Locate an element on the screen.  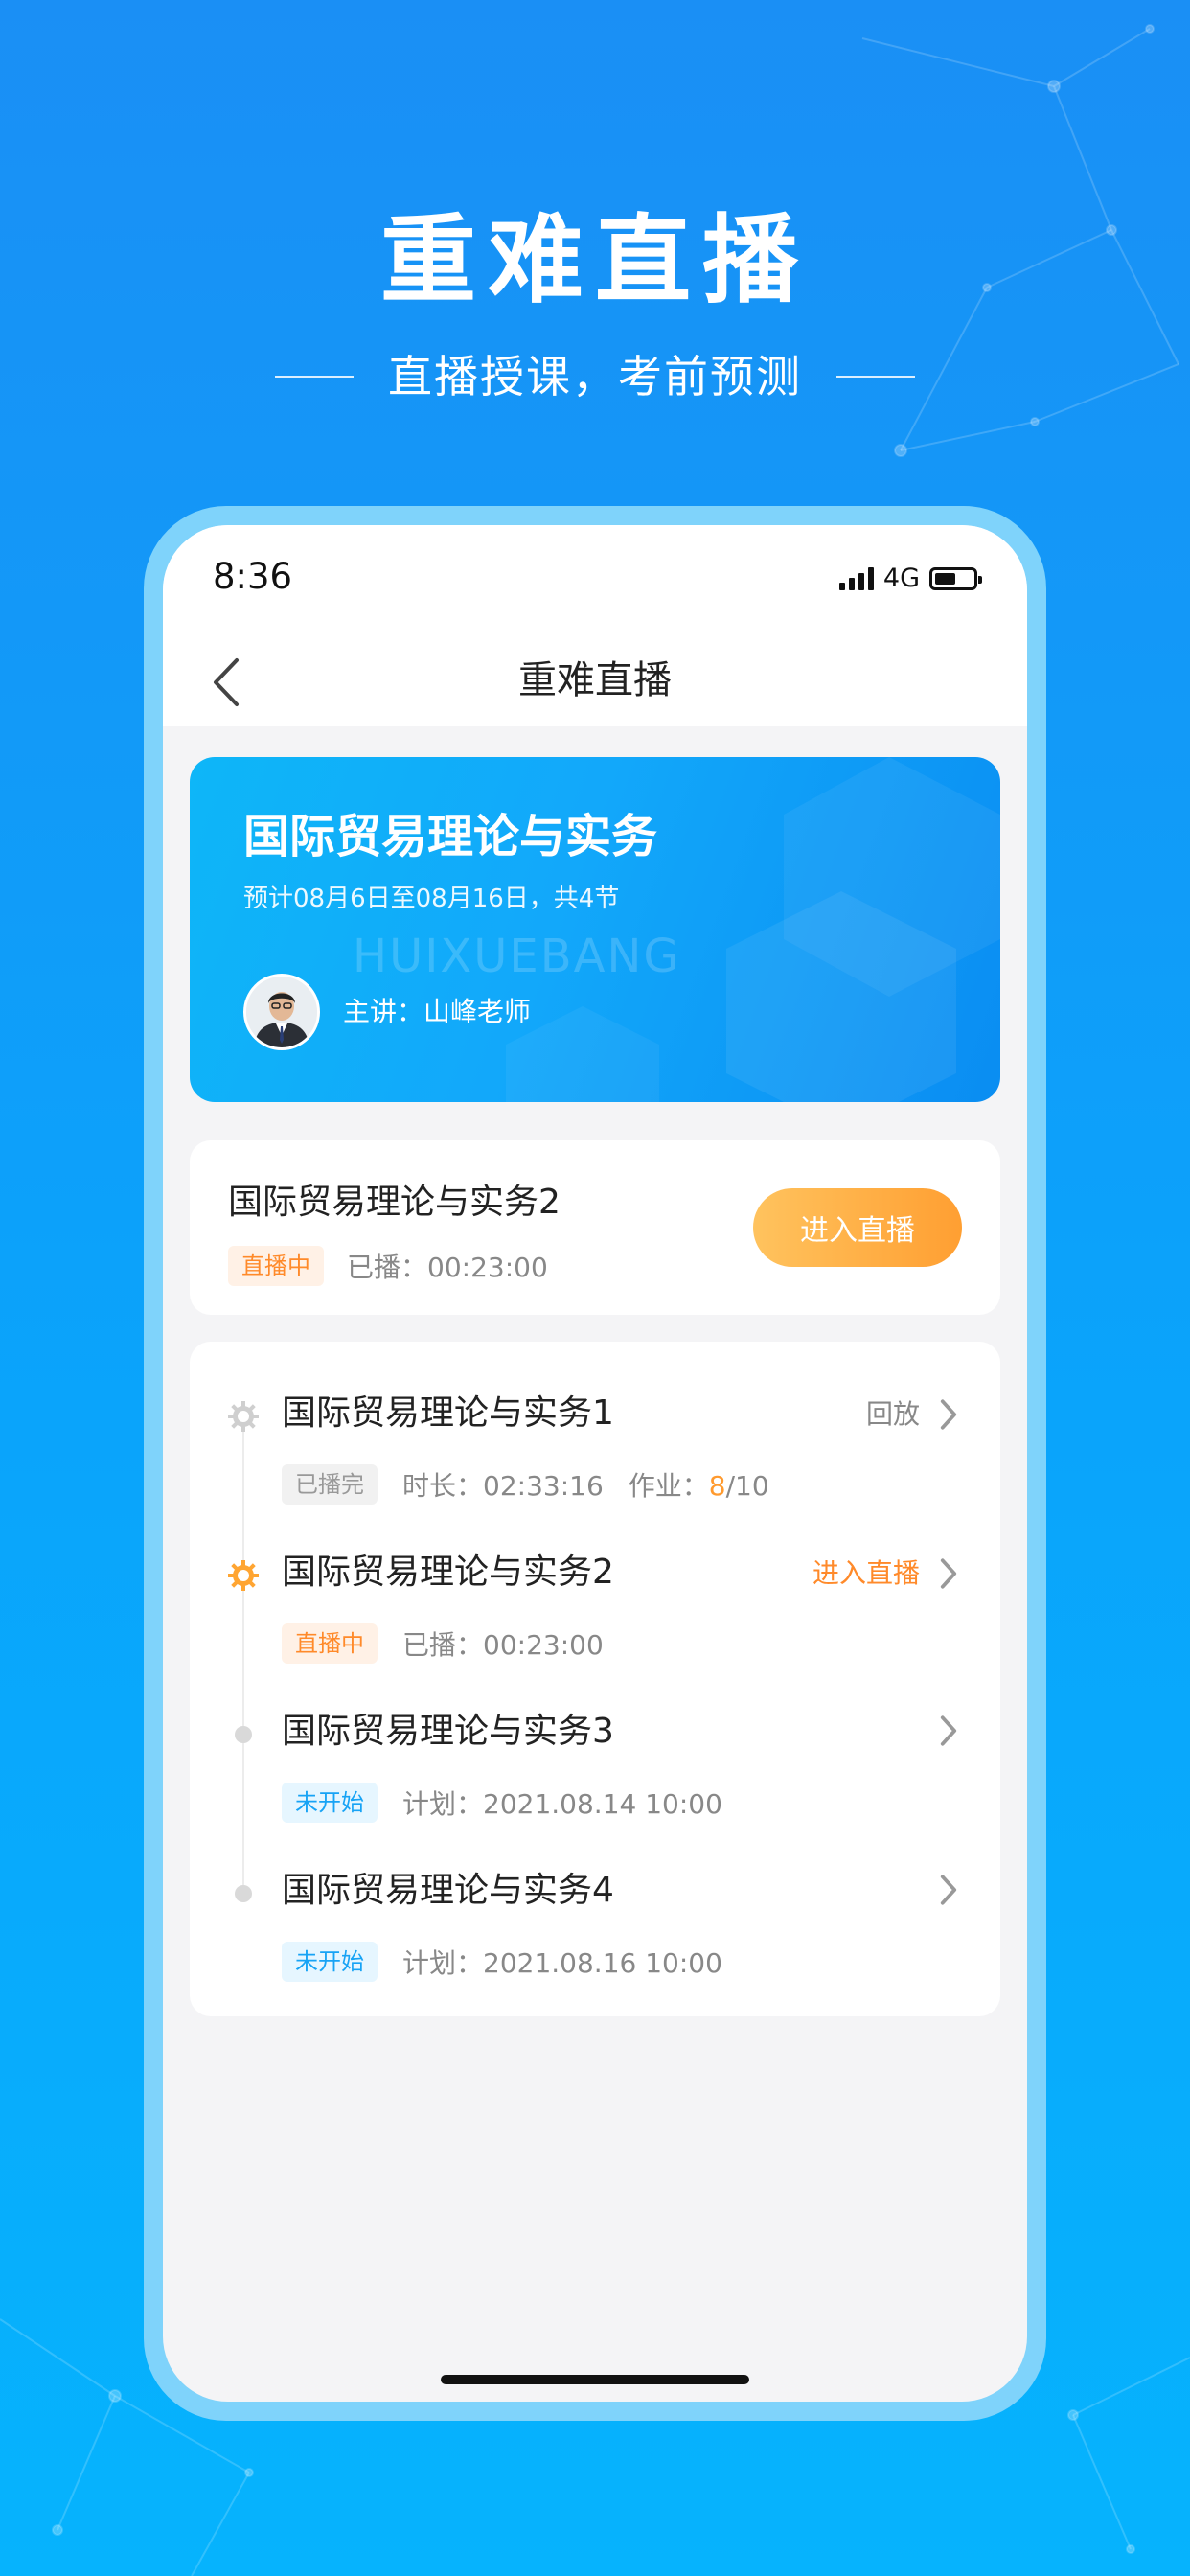
avatar-portrait is located at coordinates (281, 1012).